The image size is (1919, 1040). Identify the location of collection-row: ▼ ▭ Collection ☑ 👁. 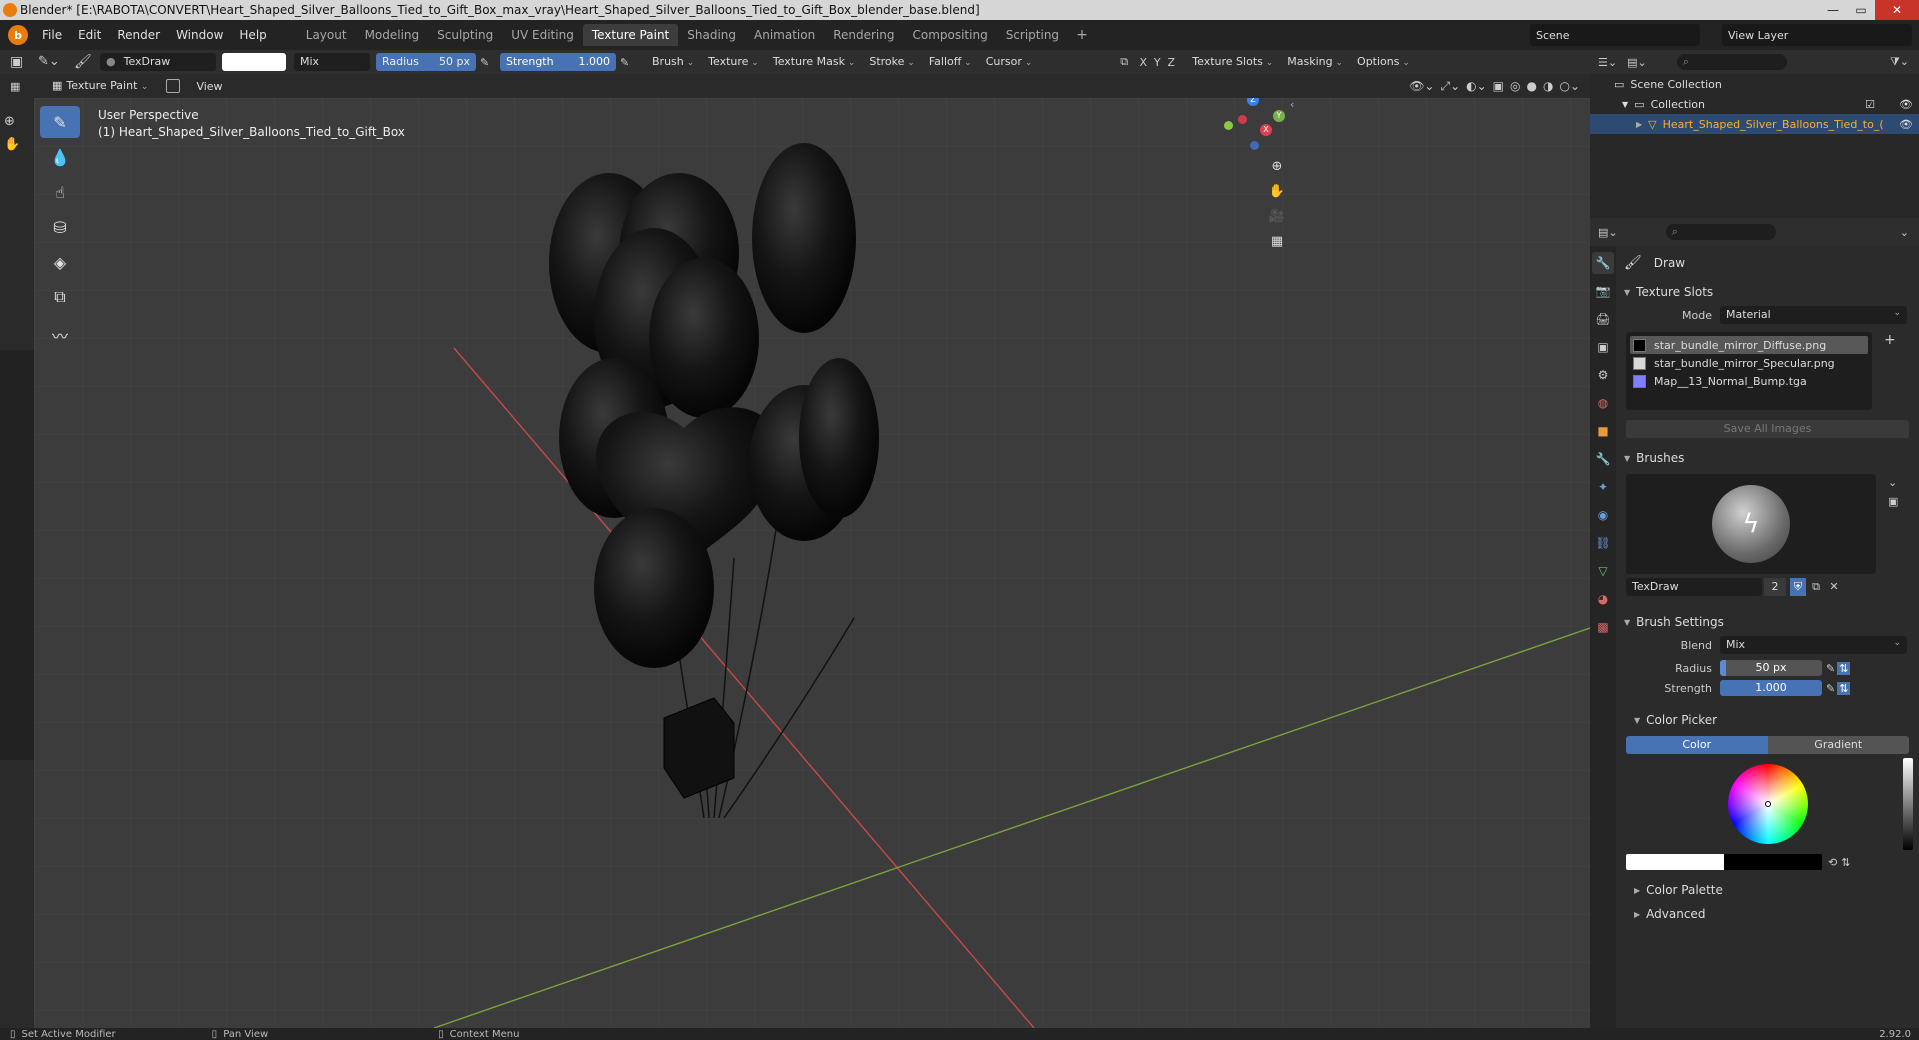
(1754, 104).